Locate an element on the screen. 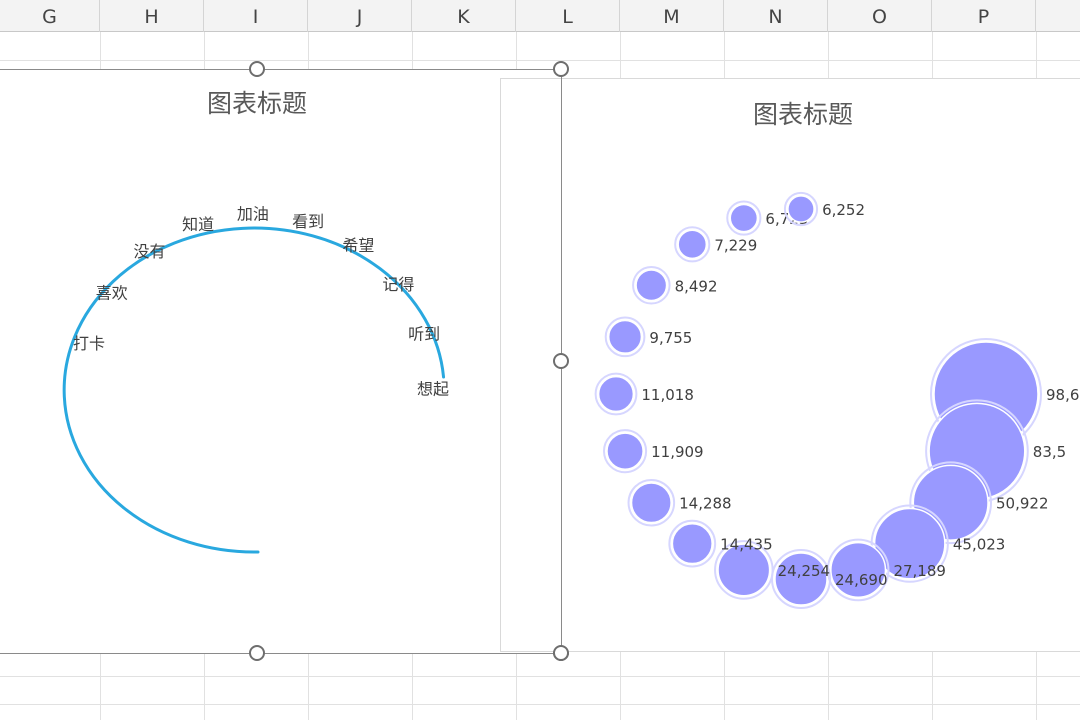  column-header-j: J is located at coordinates (360, 16).